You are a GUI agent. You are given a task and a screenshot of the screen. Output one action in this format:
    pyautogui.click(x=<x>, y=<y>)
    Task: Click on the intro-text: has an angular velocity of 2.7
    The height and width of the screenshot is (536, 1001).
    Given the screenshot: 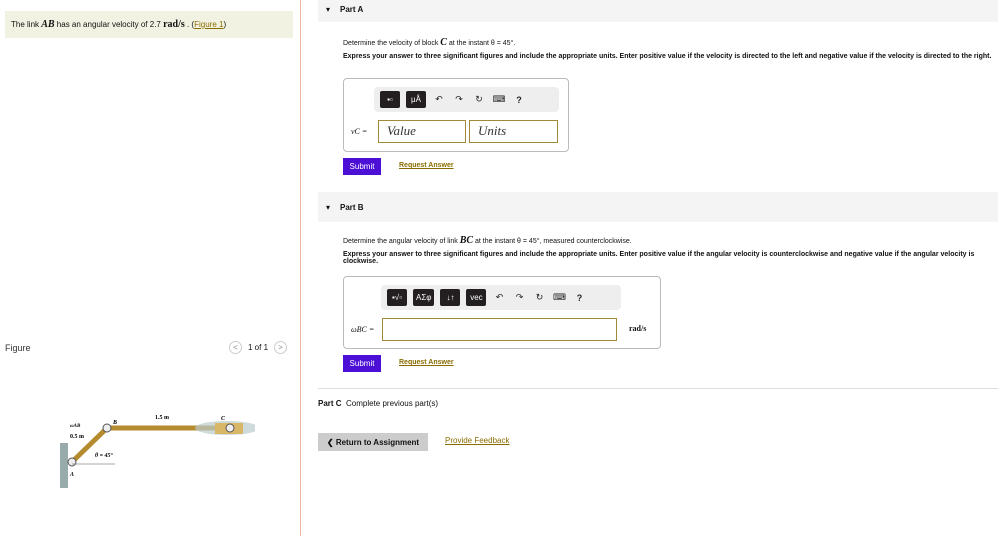 What is the action you would take?
    pyautogui.click(x=109, y=24)
    